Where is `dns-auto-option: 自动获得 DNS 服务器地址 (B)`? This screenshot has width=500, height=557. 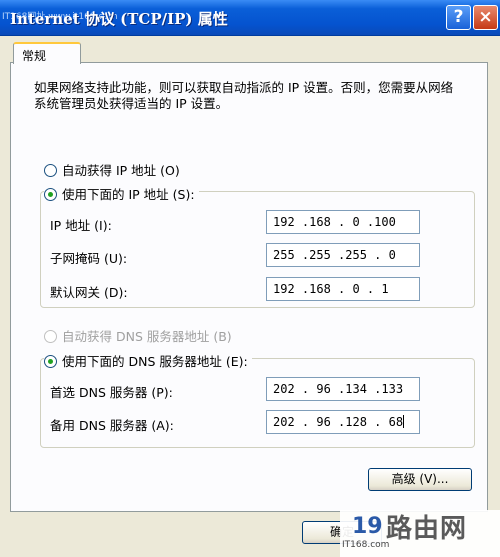 dns-auto-option: 自动获得 DNS 服务器地址 (B) is located at coordinates (138, 335).